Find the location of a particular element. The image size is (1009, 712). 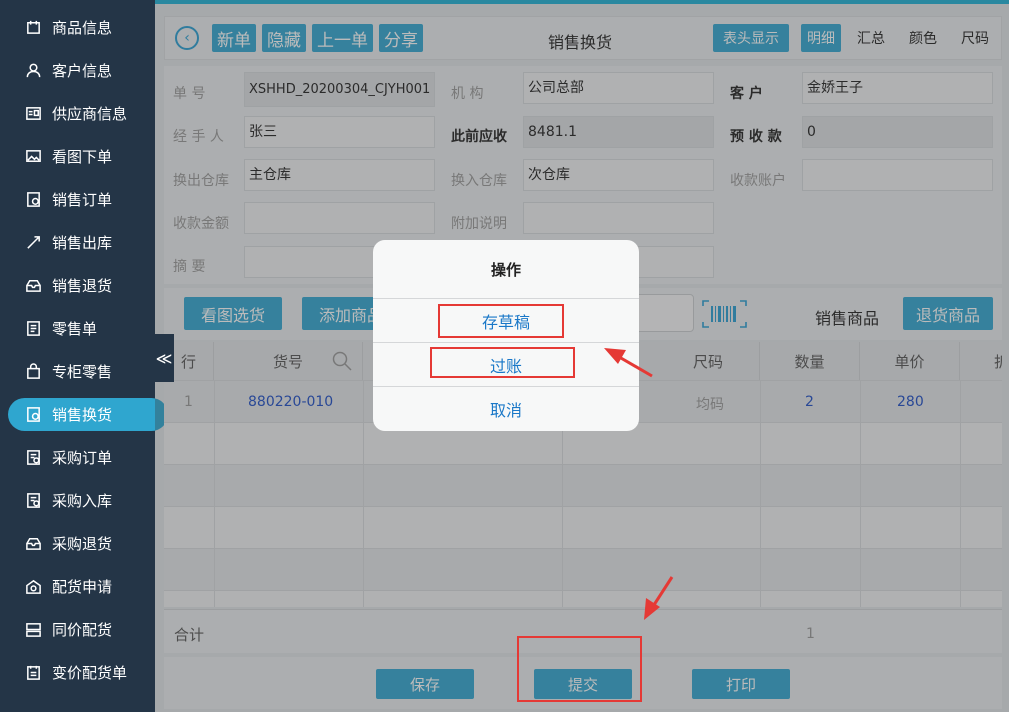

annotation-box-submit is located at coordinates (579, 669).